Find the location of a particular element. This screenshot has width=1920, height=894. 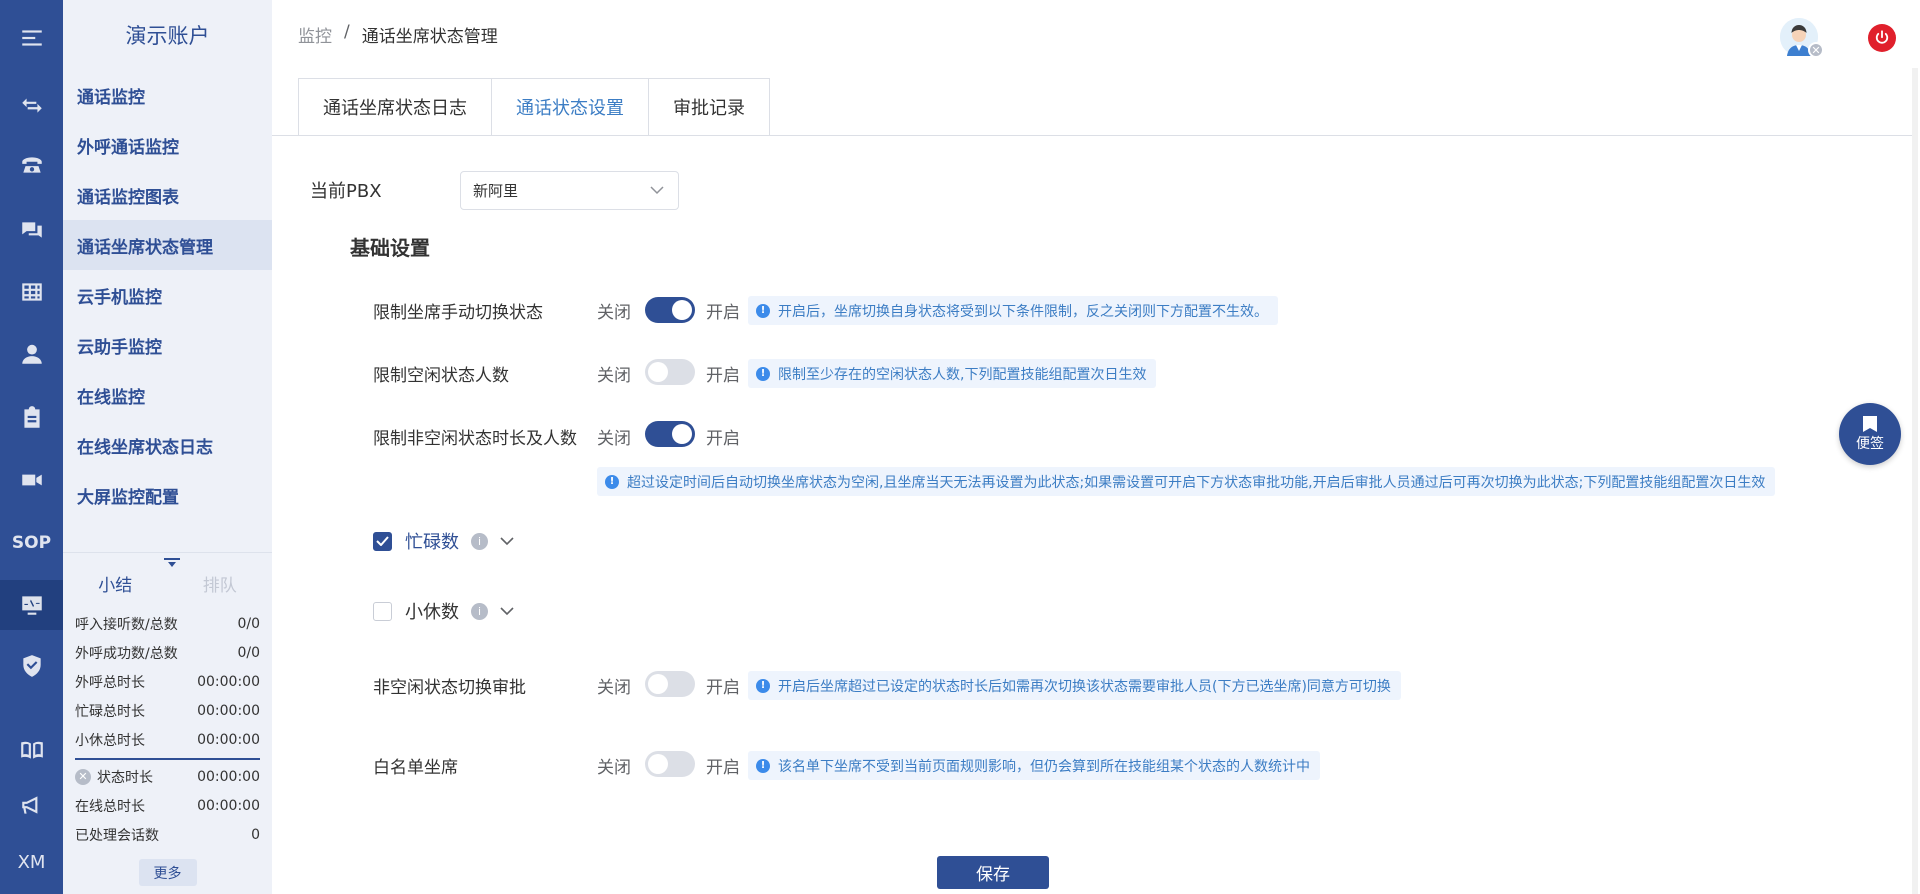

summary-row: ✕ 状态时长 00:00:00 is located at coordinates (167, 776).